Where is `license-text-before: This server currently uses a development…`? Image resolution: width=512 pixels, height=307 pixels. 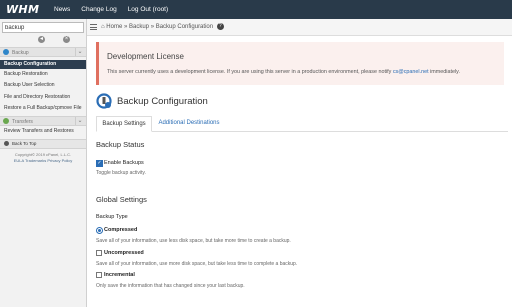 license-text-before: This server currently uses a development… is located at coordinates (250, 72).